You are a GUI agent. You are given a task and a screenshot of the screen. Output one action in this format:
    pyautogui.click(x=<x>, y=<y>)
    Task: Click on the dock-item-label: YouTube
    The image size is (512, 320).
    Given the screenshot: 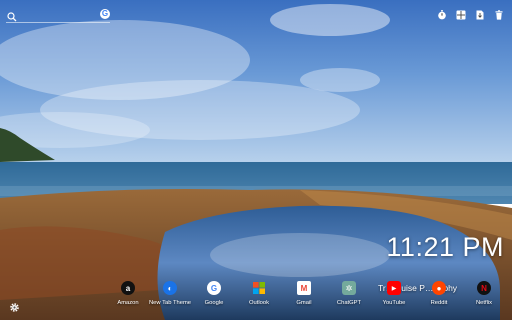 What is the action you would take?
    pyautogui.click(x=394, y=303)
    